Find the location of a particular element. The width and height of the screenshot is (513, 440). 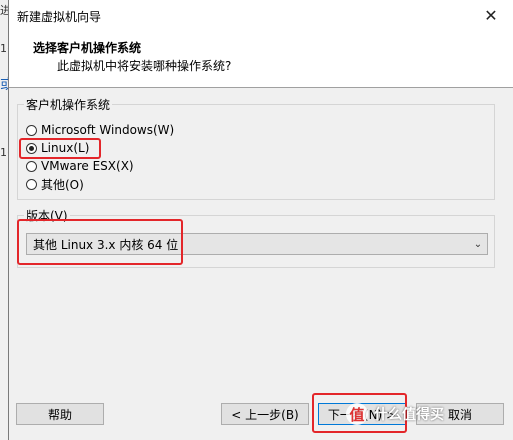

radio-vmware-esx: VMware ESX(X) is located at coordinates (80, 166).